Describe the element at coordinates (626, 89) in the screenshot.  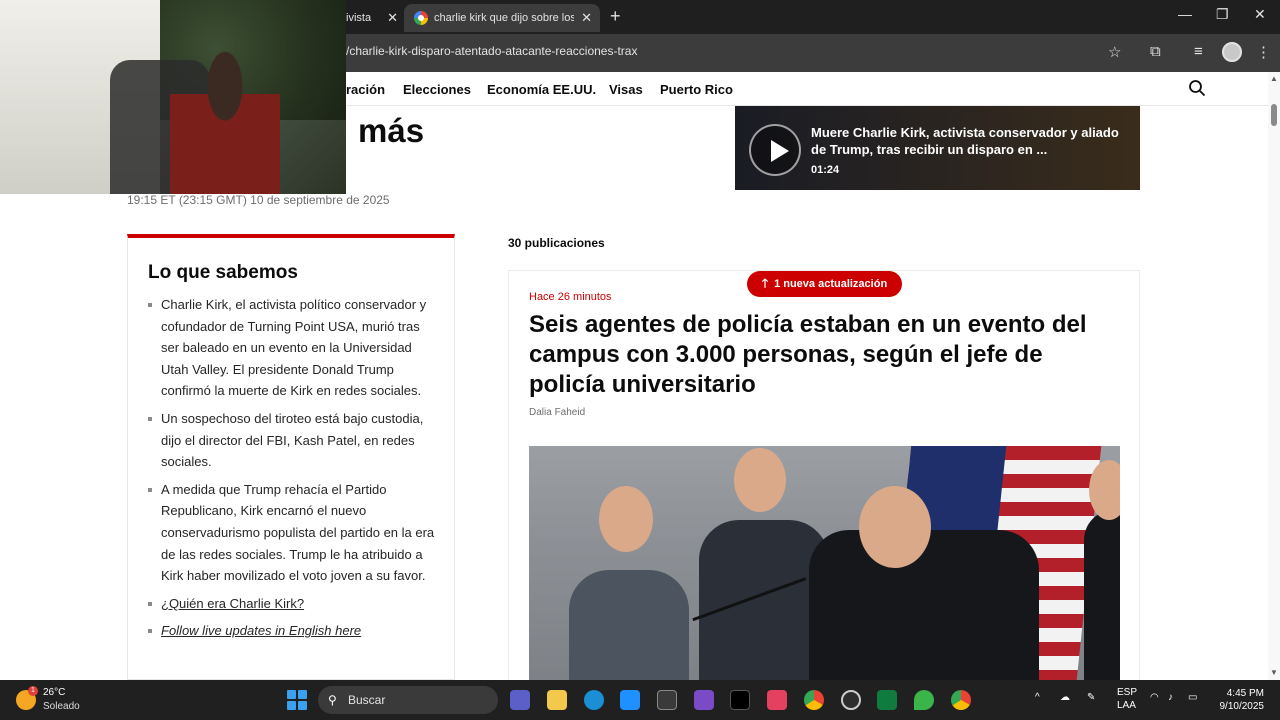
I see `nav-item-visas: Visas` at that location.